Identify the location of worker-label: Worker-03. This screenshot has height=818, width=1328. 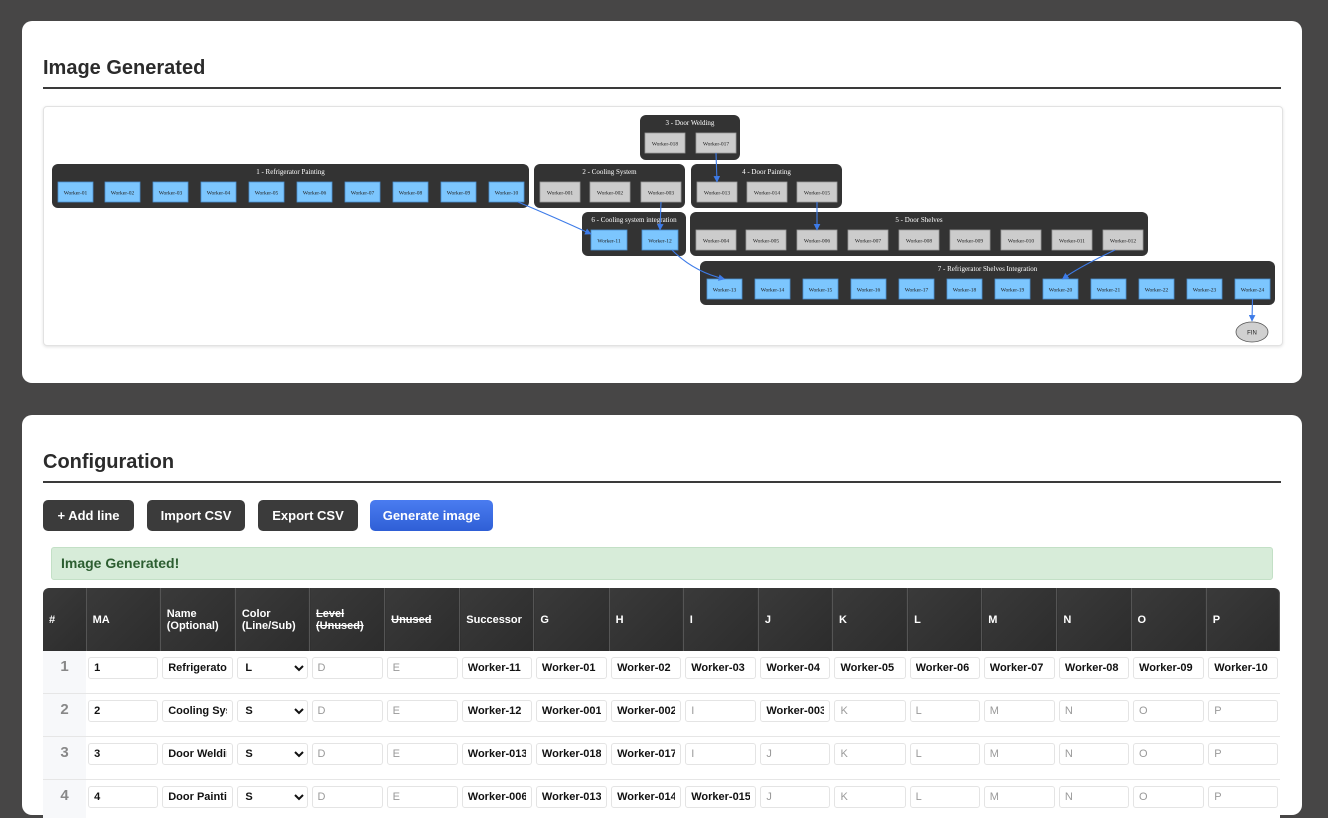
(171, 194).